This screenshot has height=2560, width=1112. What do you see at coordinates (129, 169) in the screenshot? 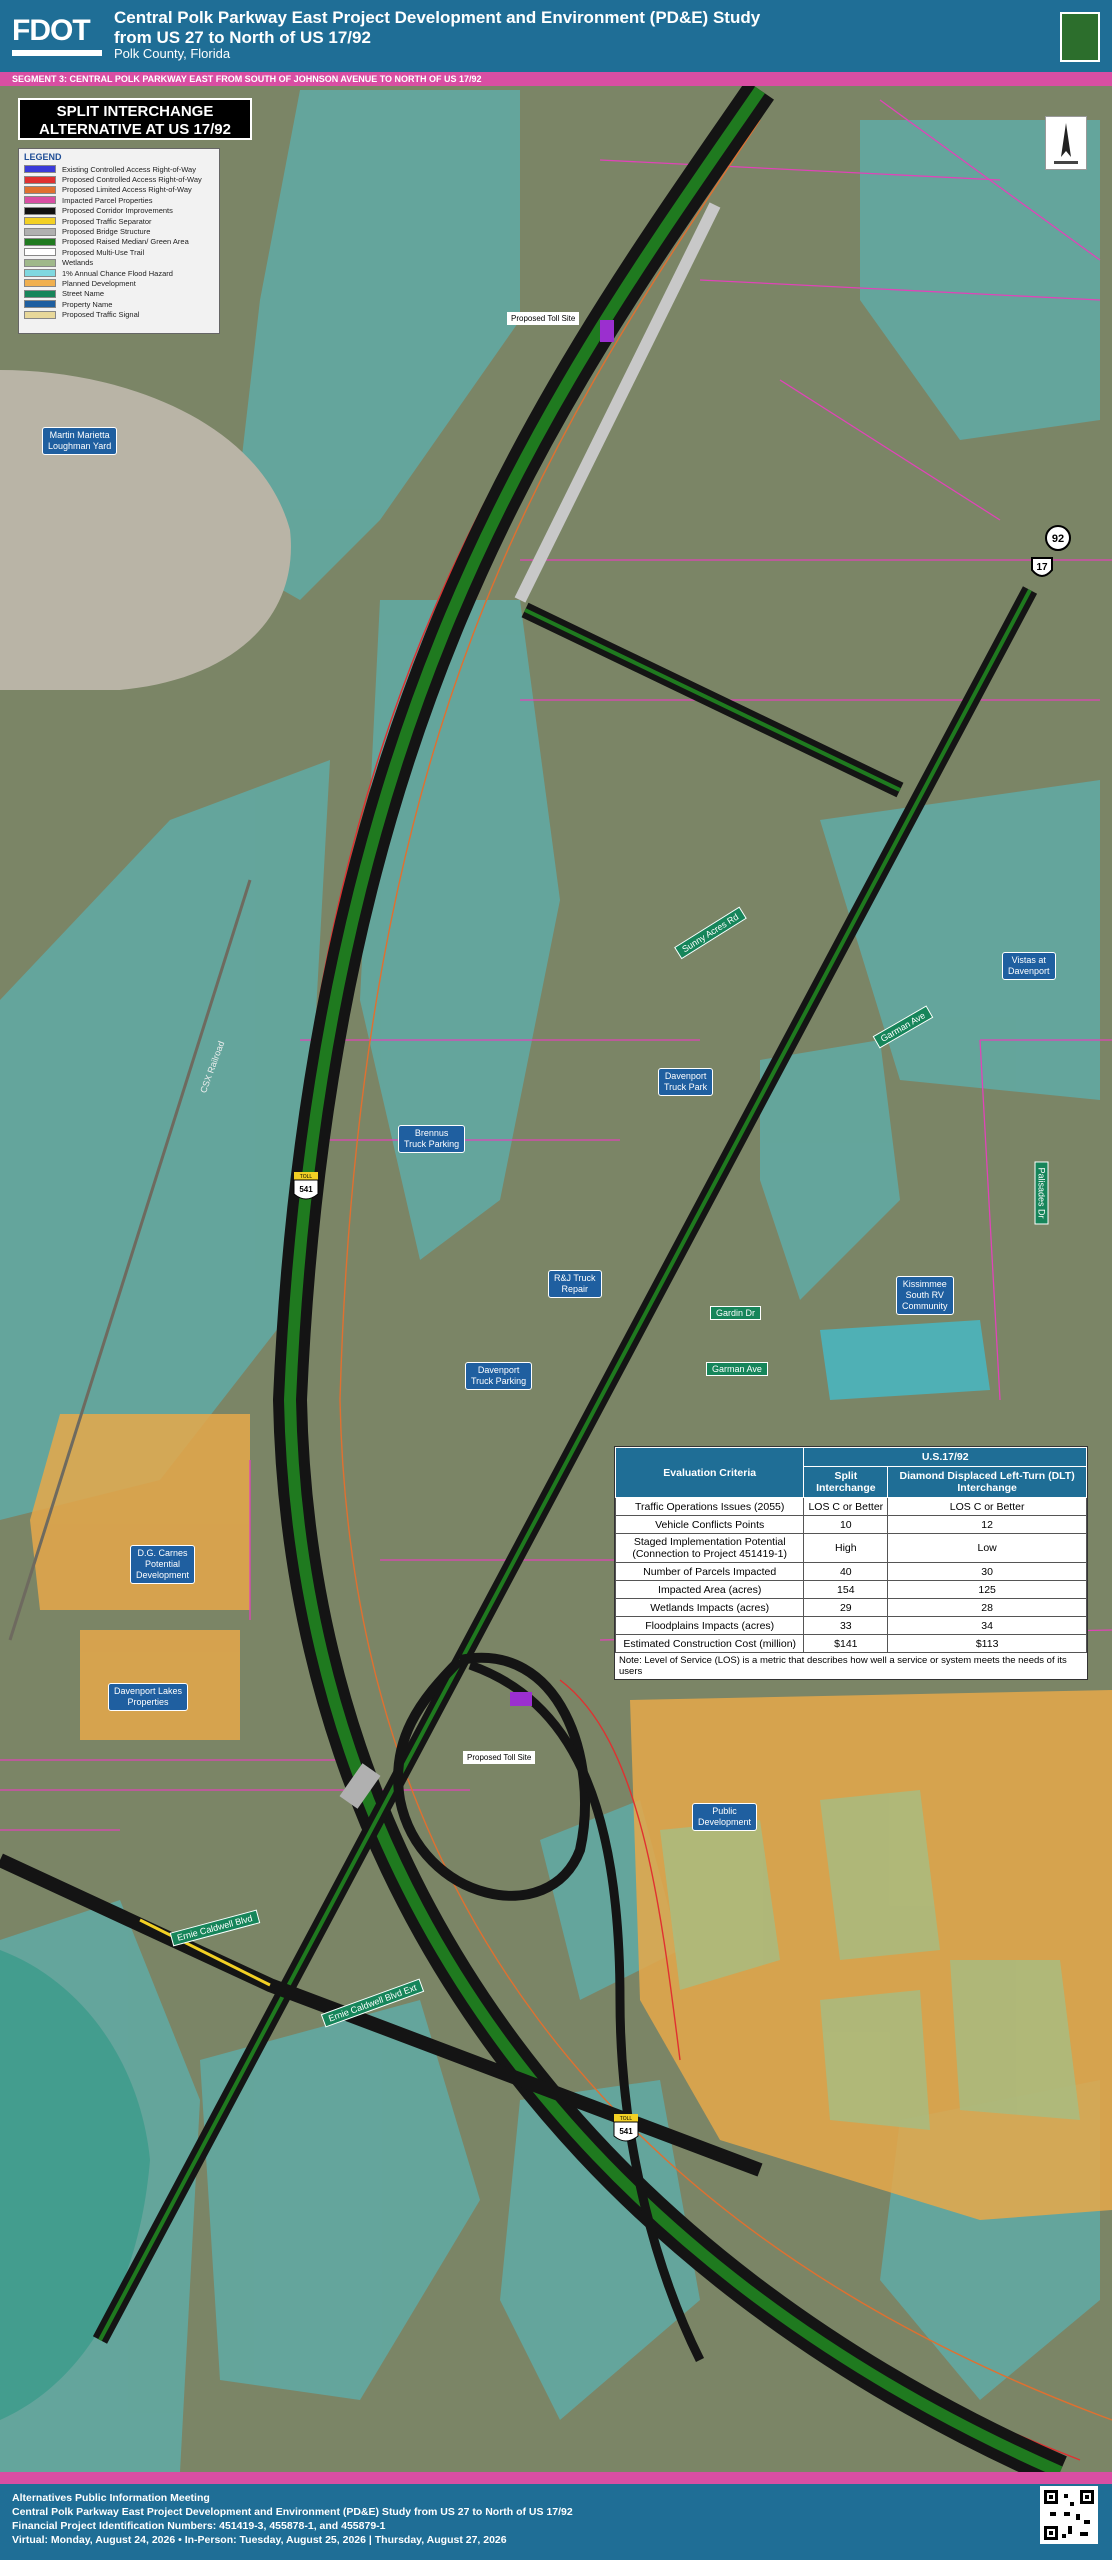
I see `legend-label: Existing Controlled Access Right-of-Way` at bounding box center [129, 169].